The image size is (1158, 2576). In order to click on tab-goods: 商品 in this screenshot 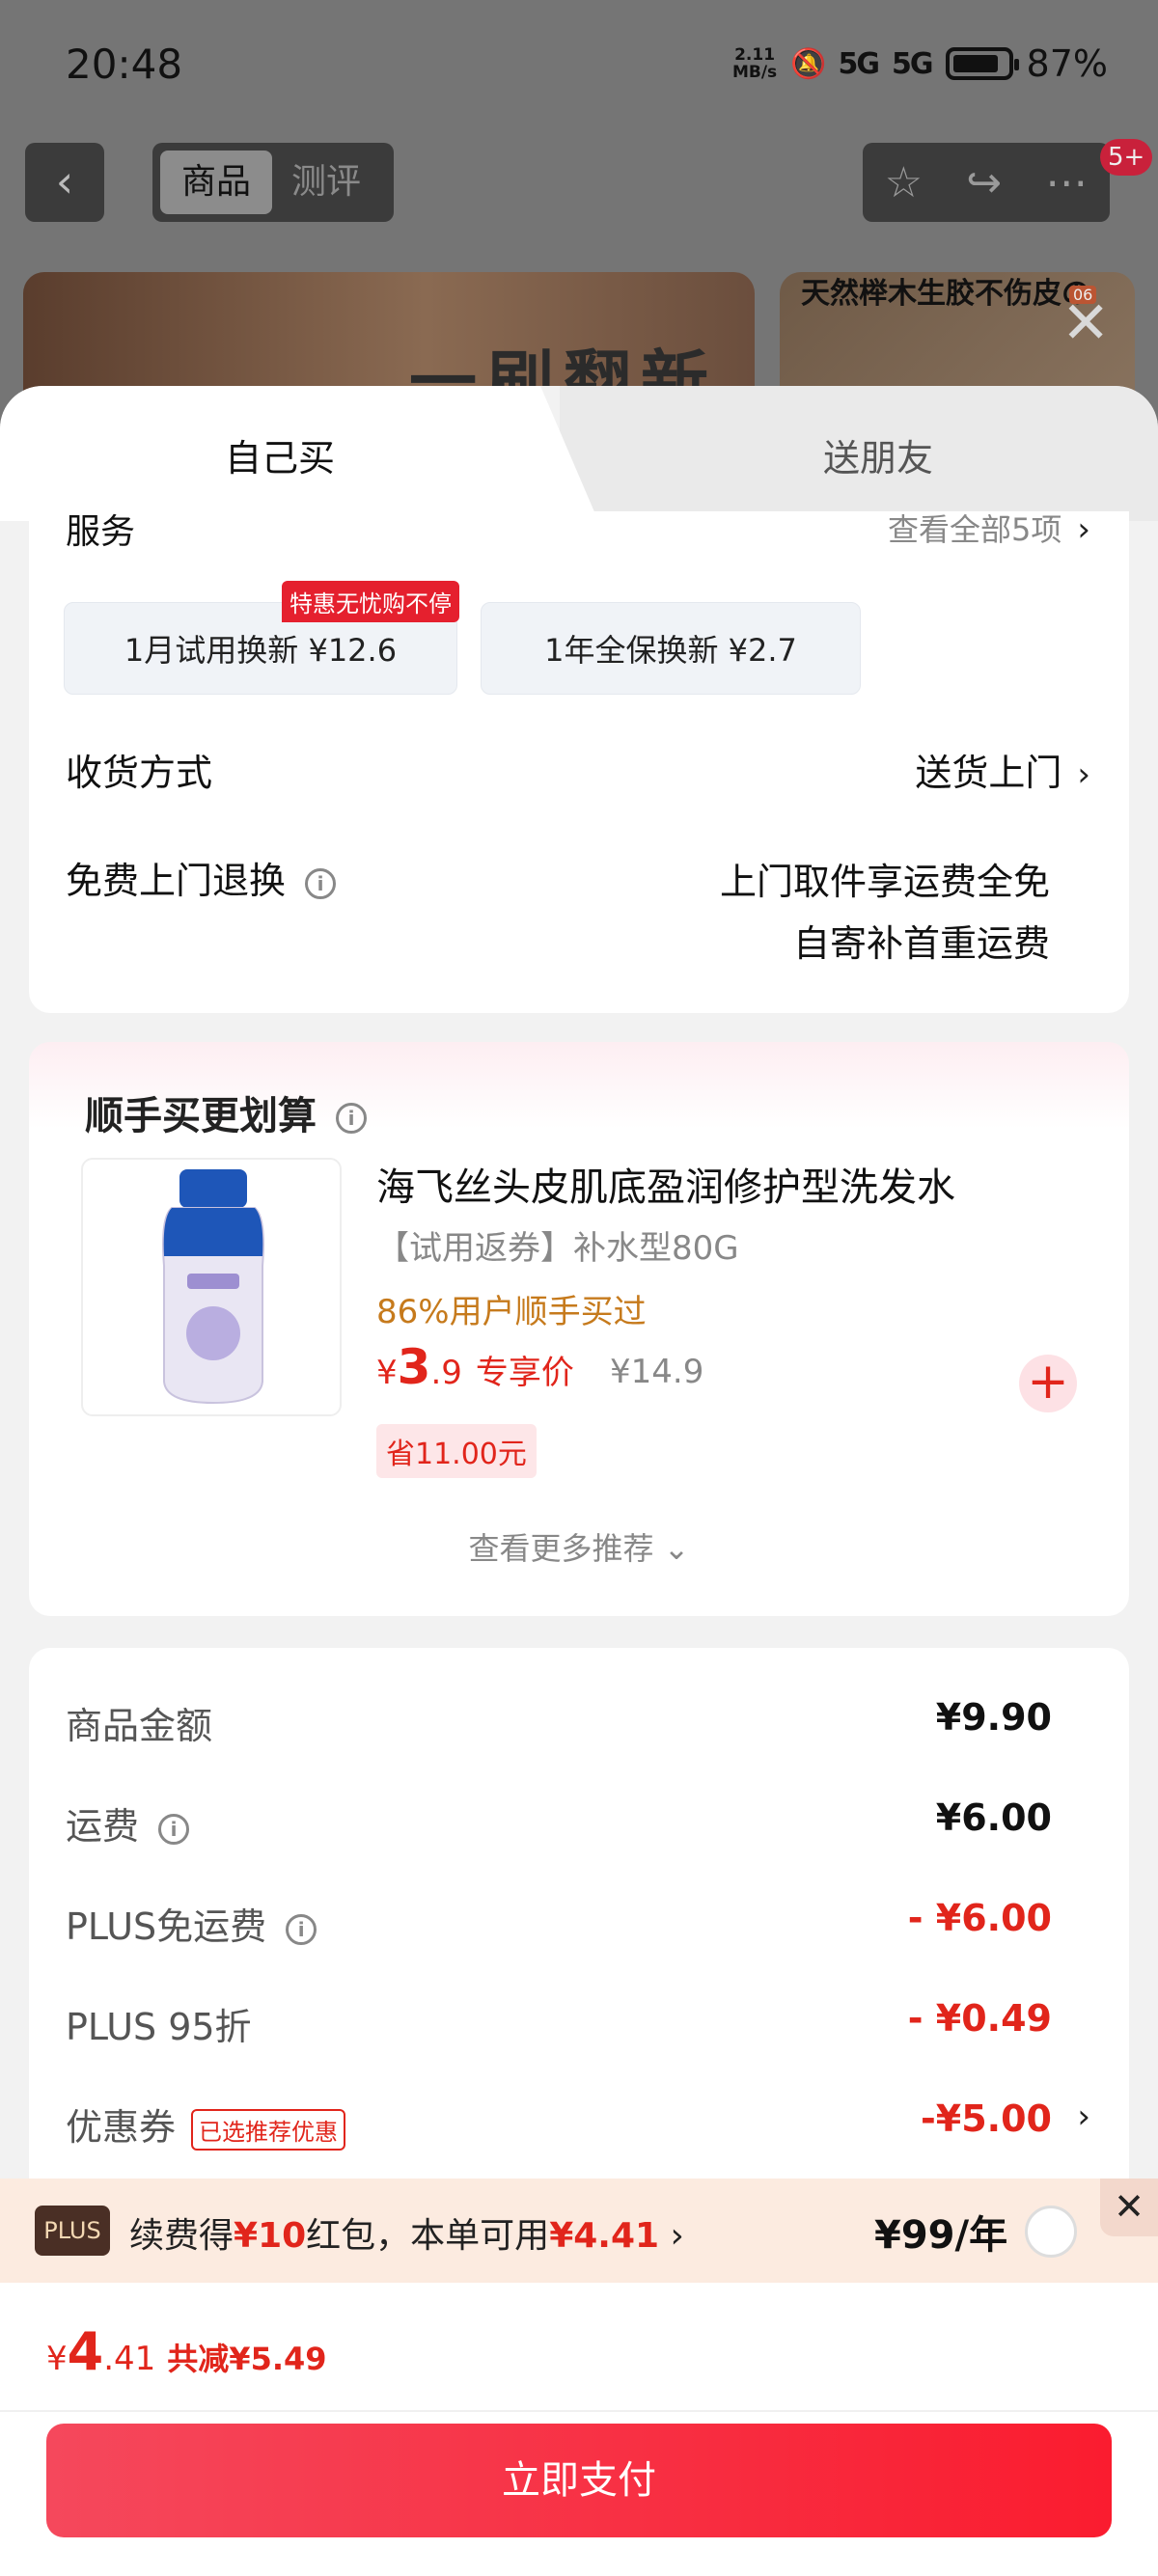, I will do `click(216, 182)`.